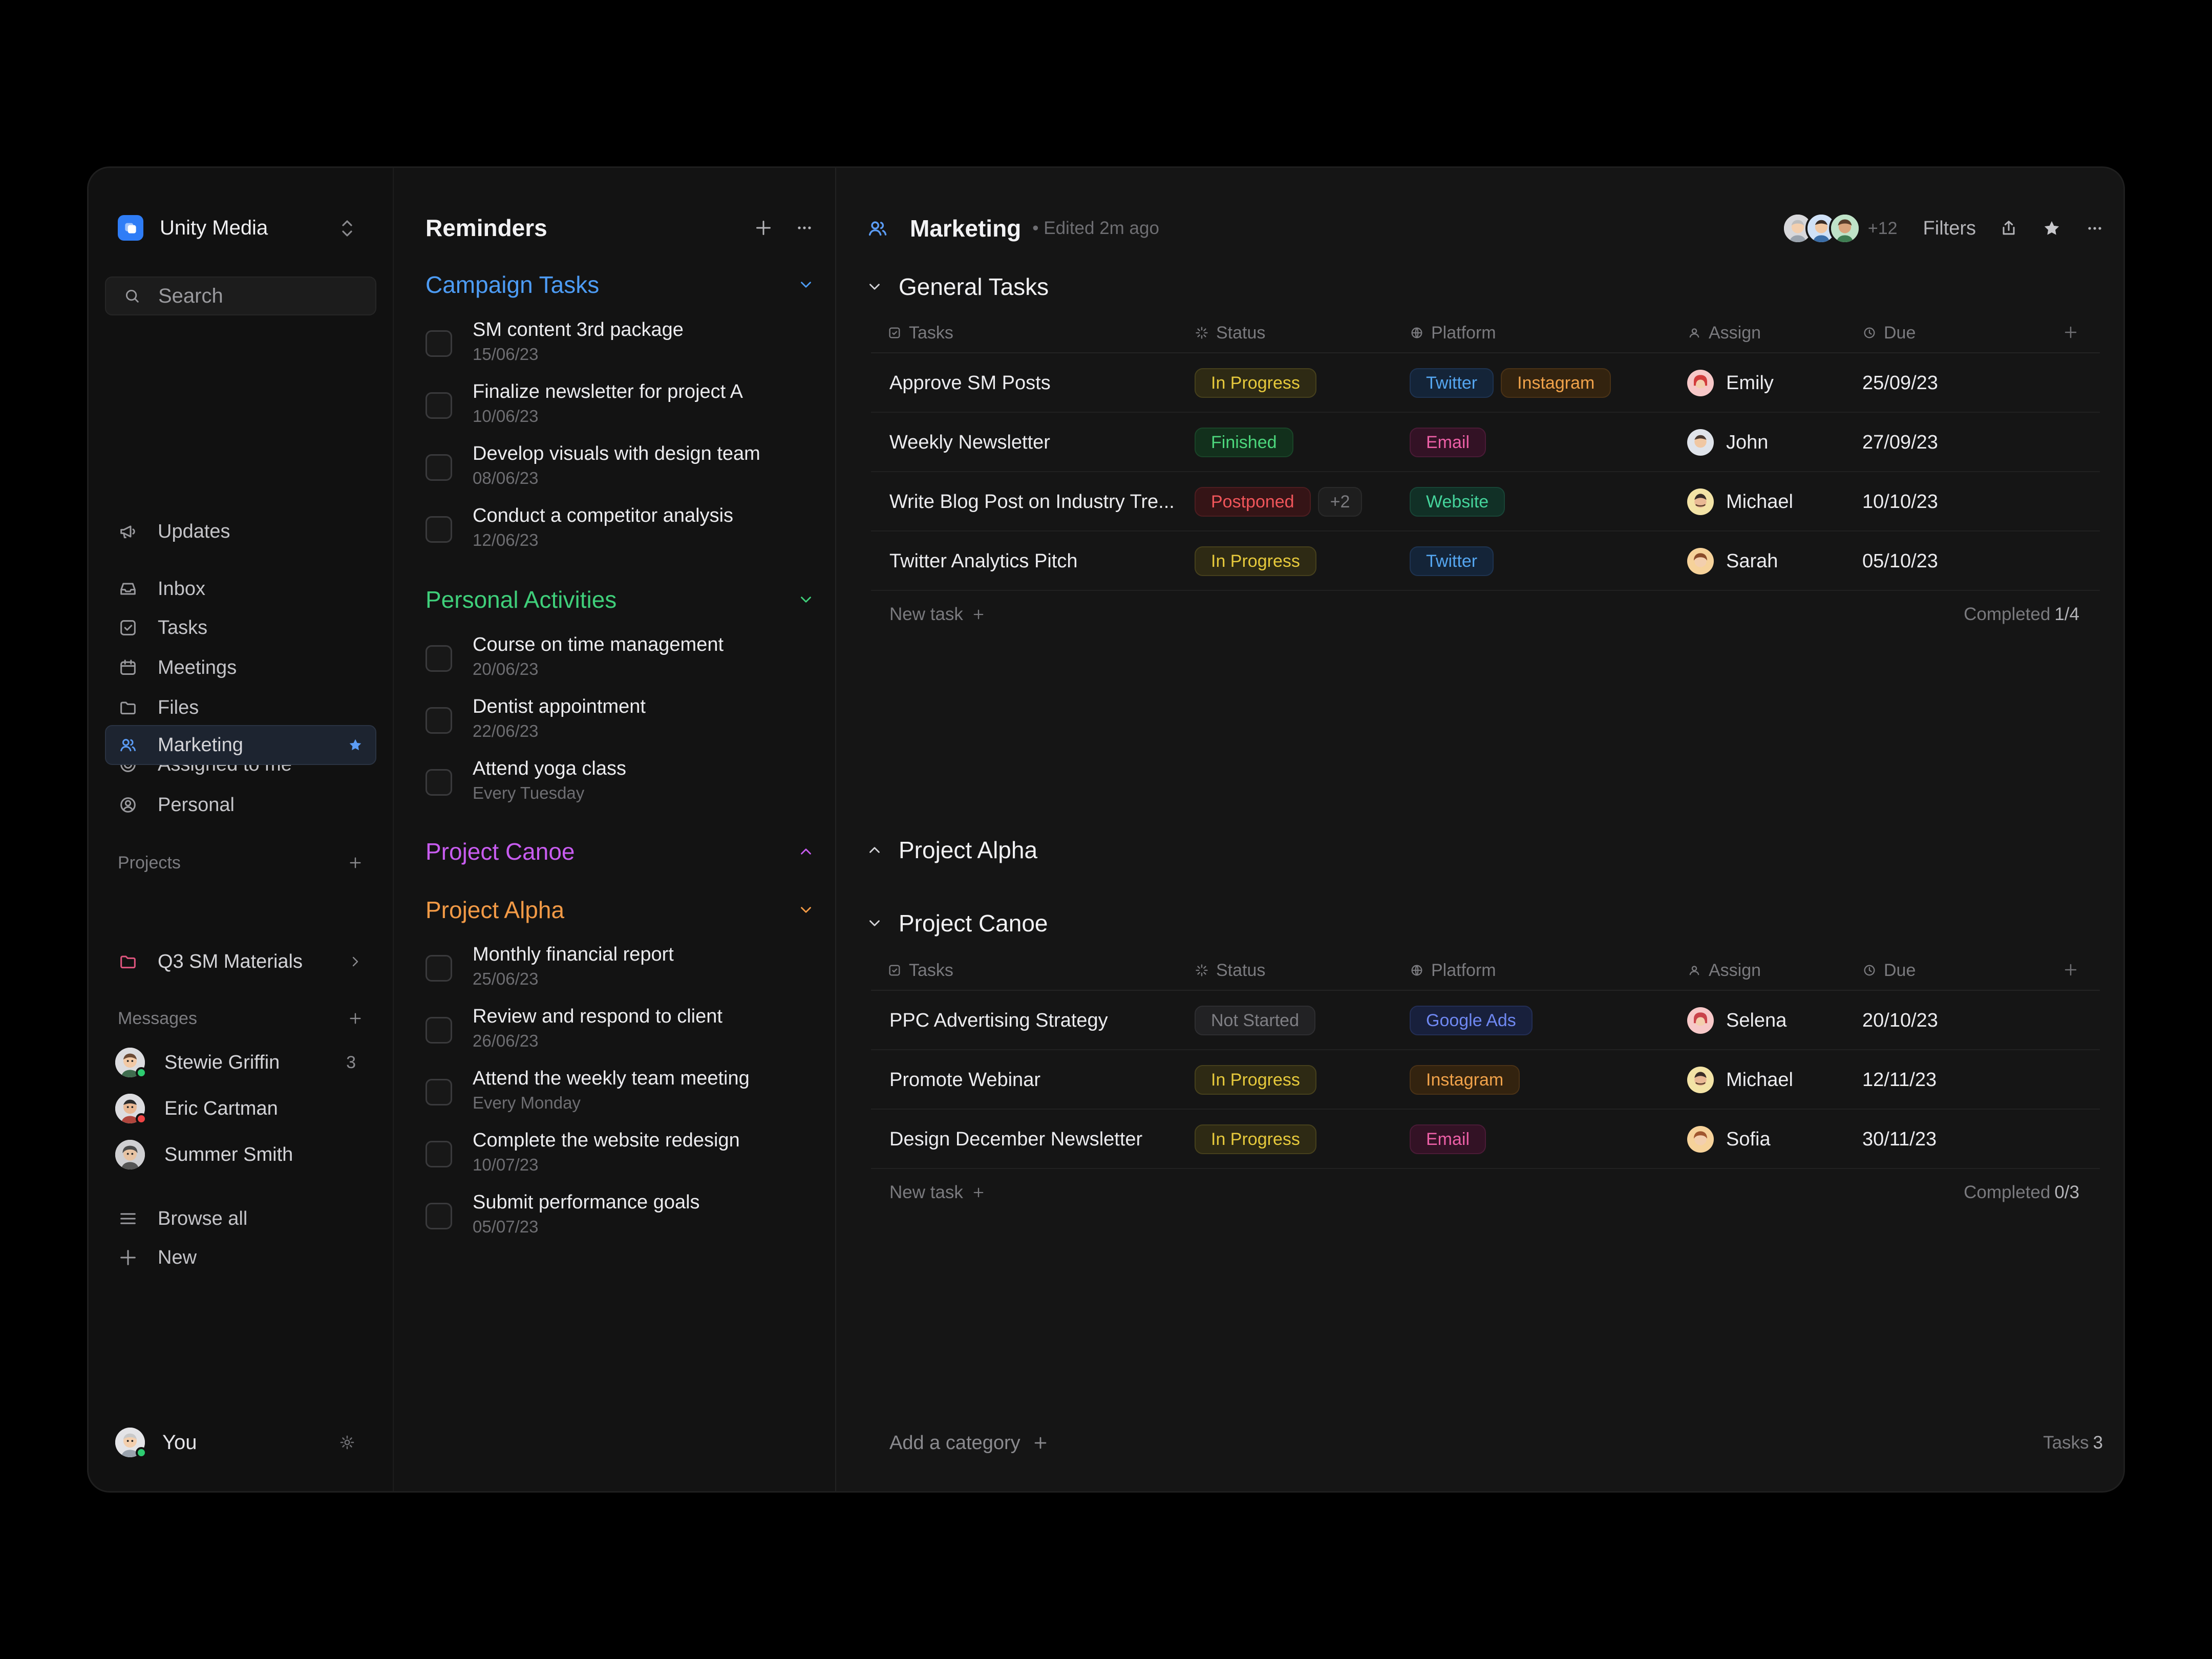 This screenshot has height=1659, width=2212. What do you see at coordinates (240, 1155) in the screenshot?
I see `message-item-summer: Summer Smith` at bounding box center [240, 1155].